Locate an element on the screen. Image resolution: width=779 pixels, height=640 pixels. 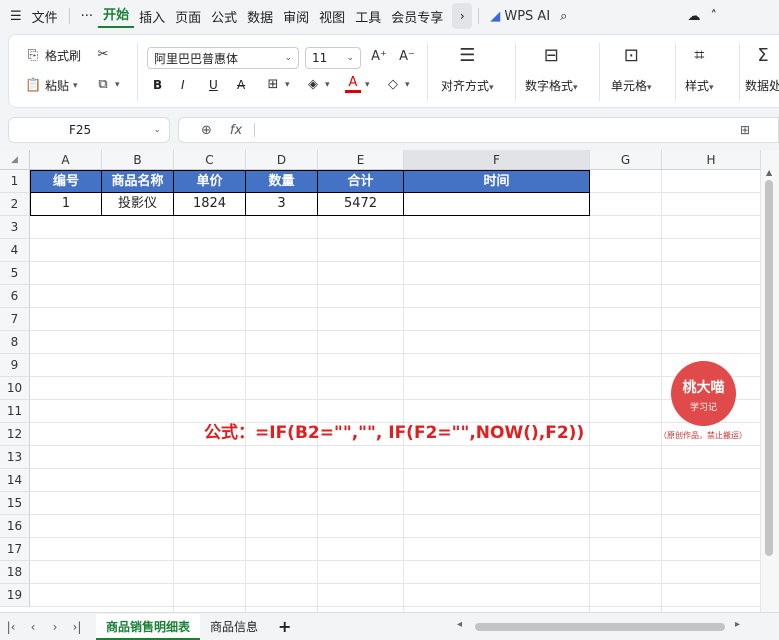
row-header: 7 is located at coordinates (15, 319).